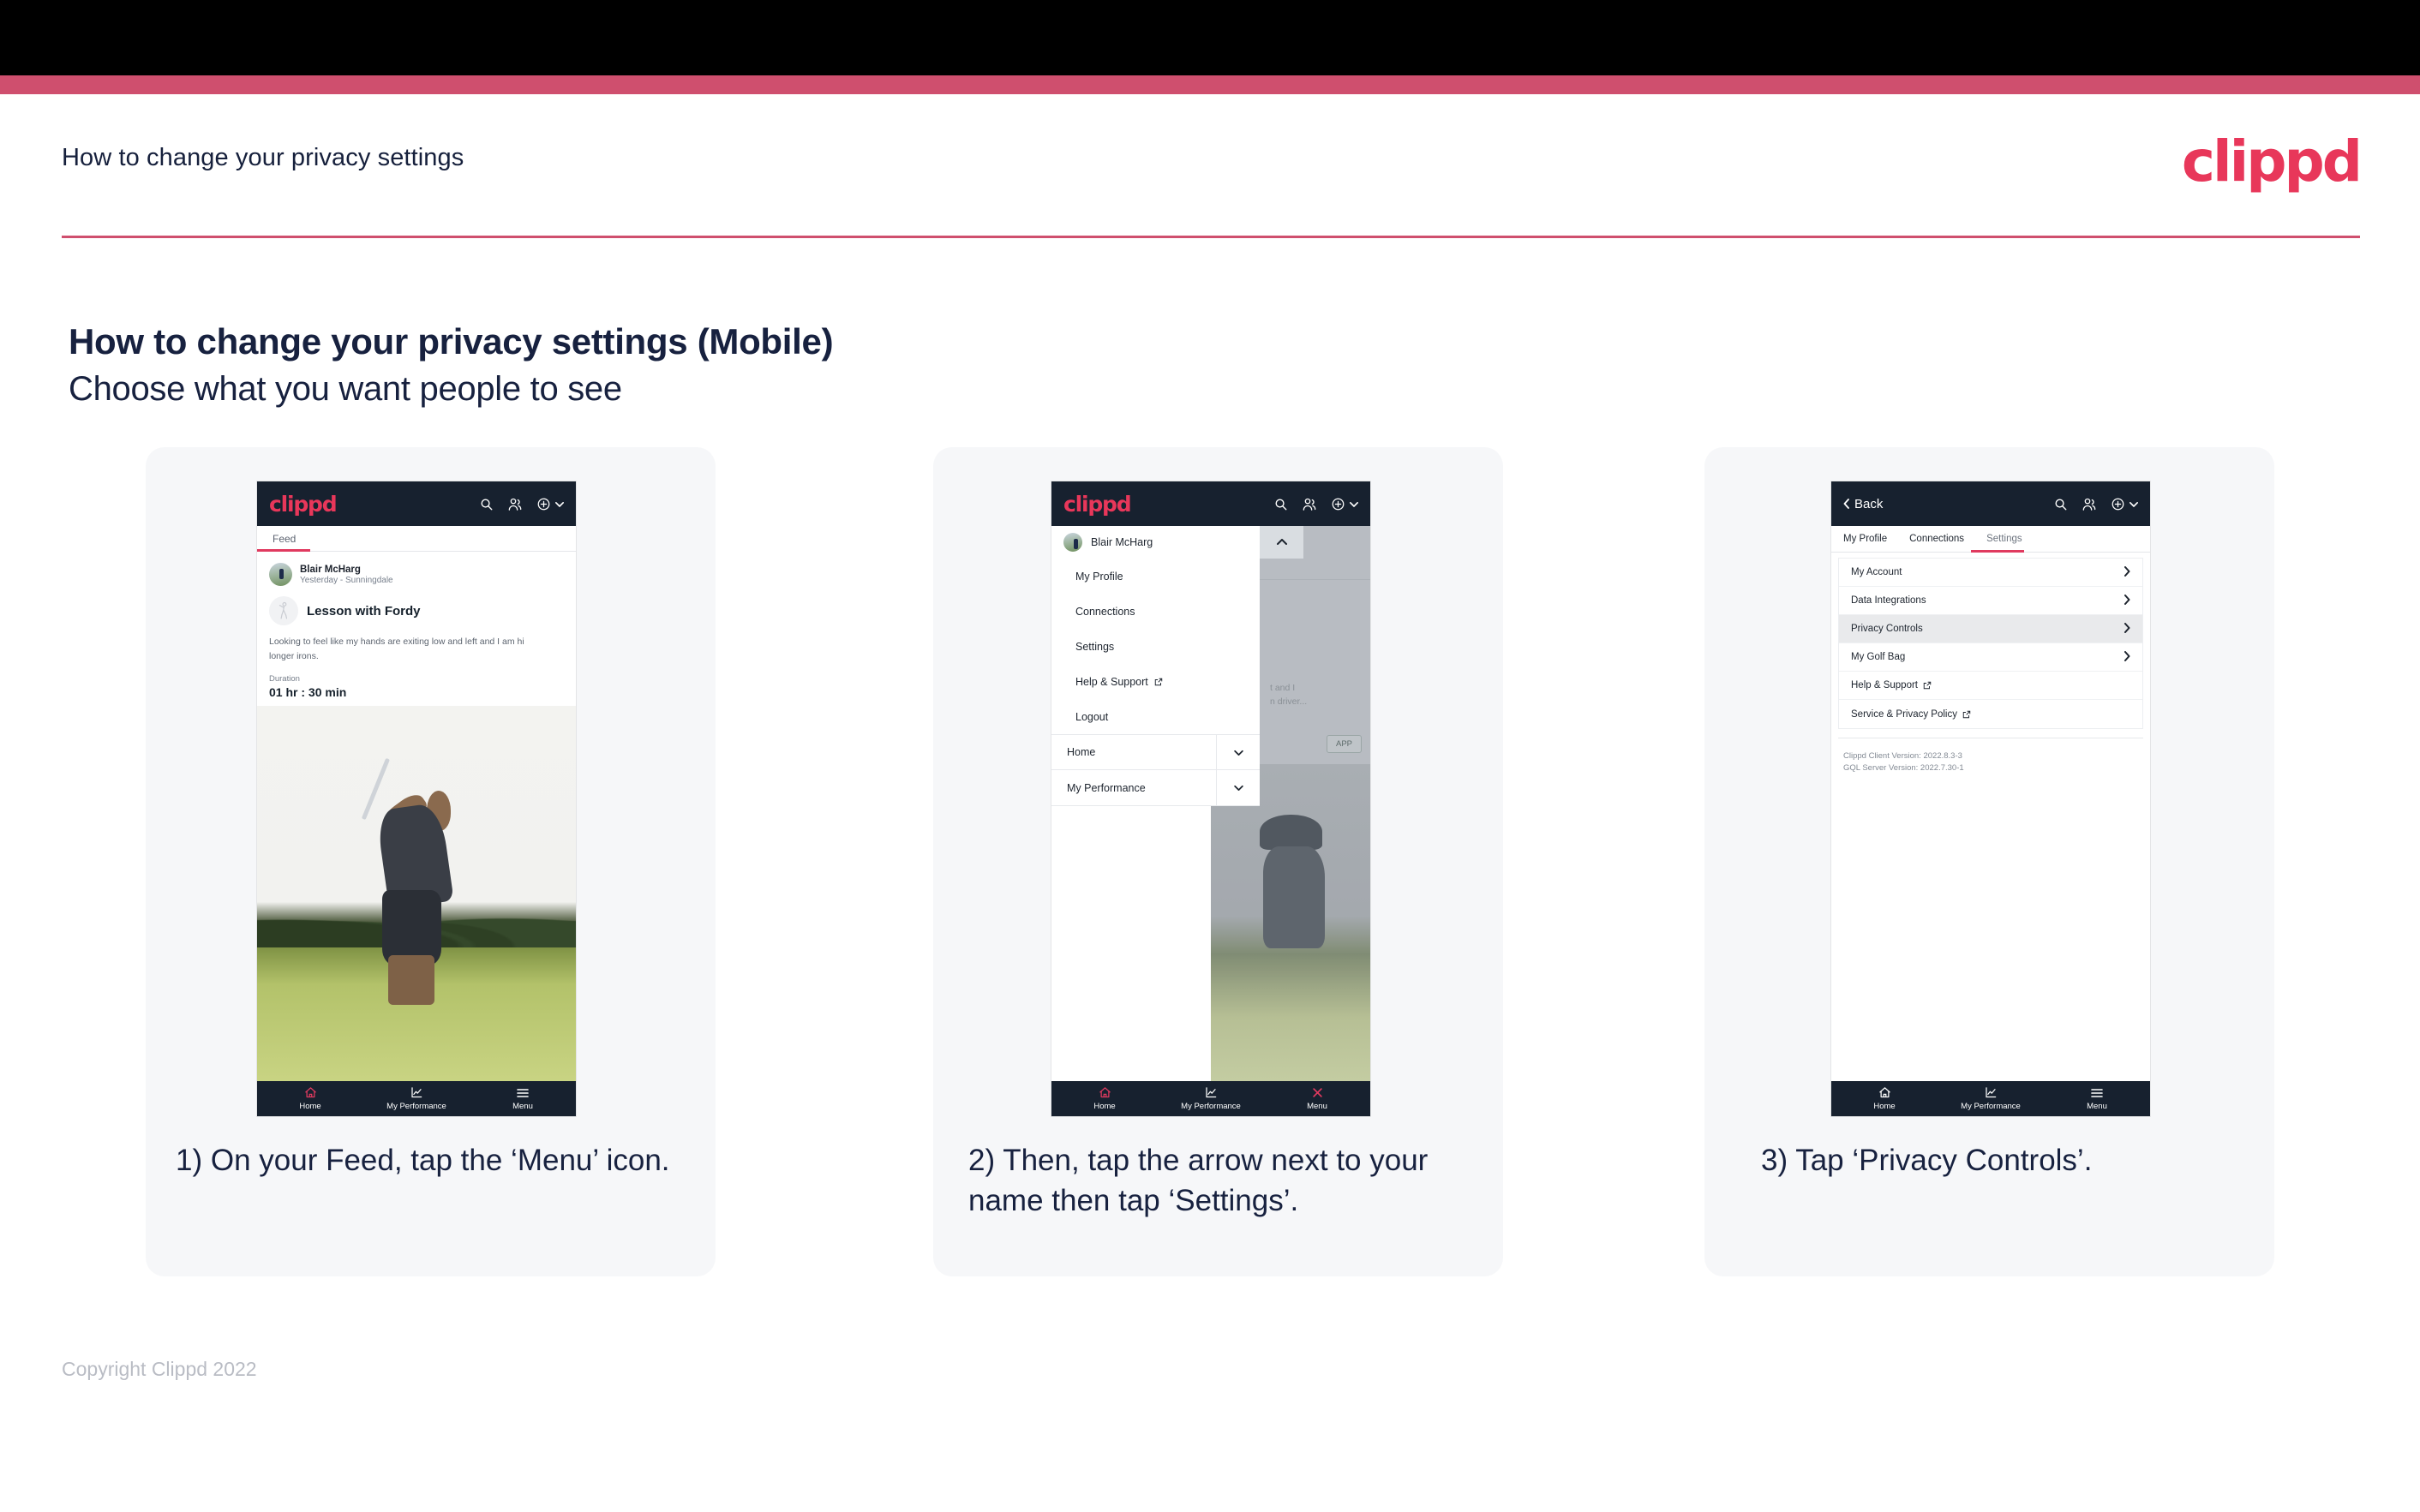 The height and width of the screenshot is (1512, 2420). I want to click on menu-item-connections: Connections, so click(1155, 611).